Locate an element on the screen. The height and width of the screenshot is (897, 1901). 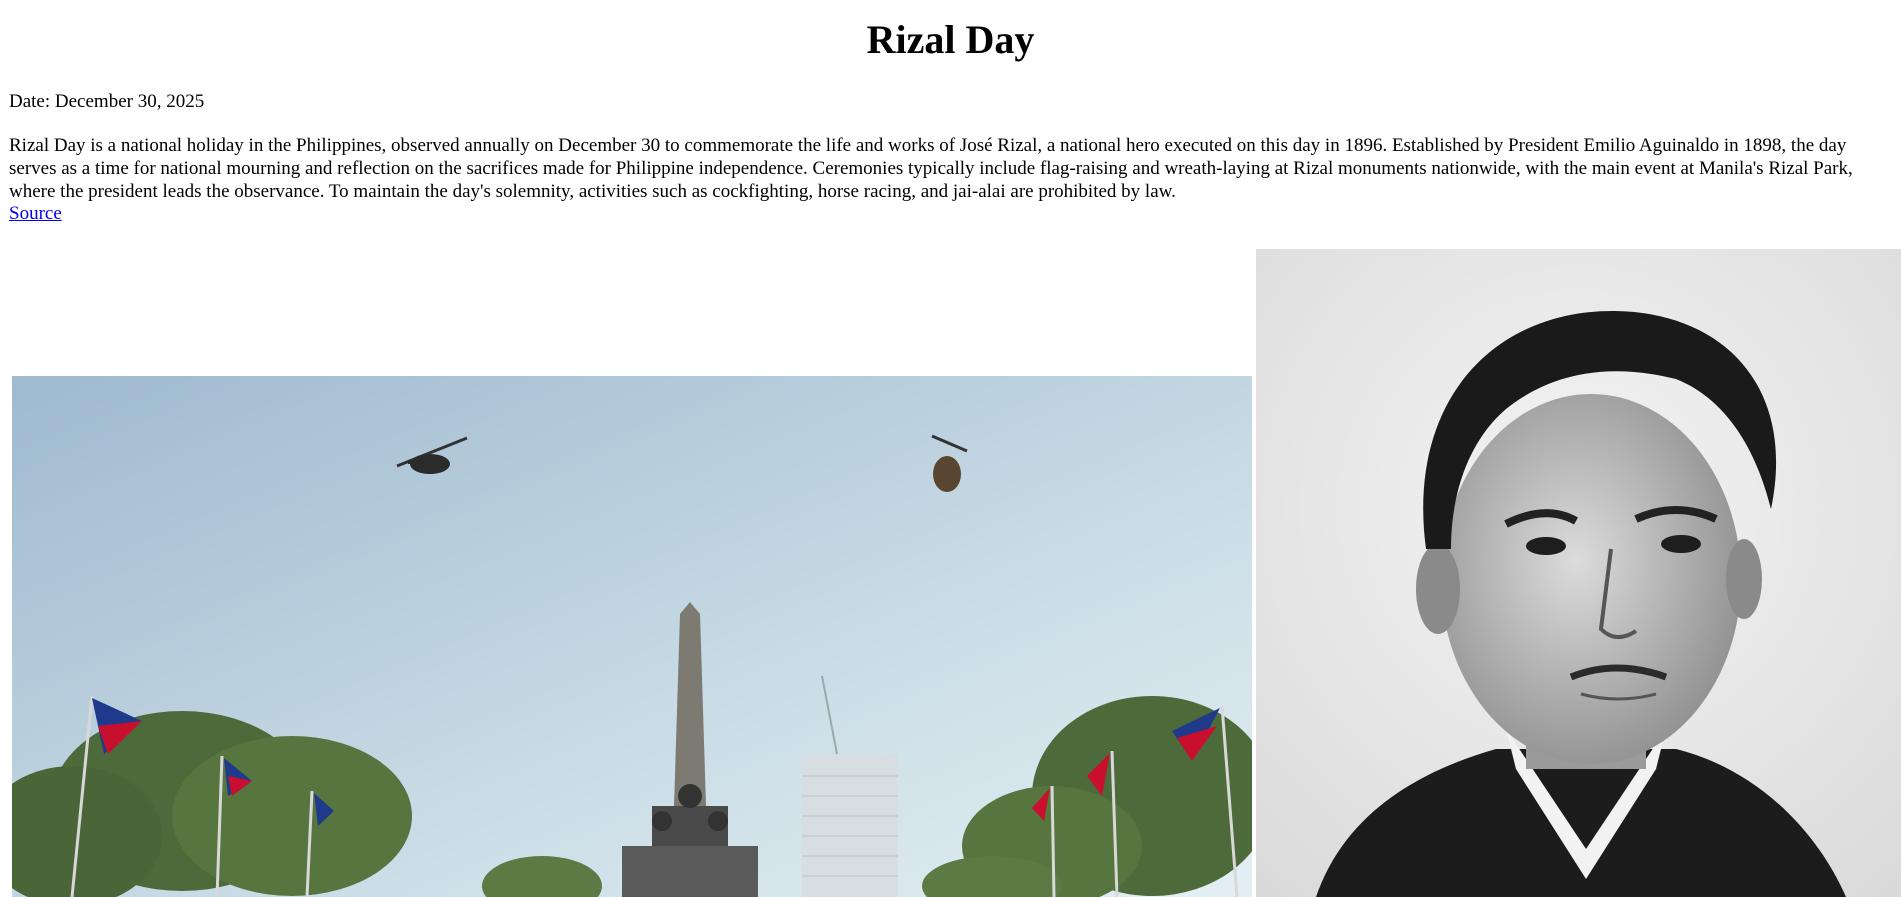
page-title: Rizal Day is located at coordinates (950, 39).